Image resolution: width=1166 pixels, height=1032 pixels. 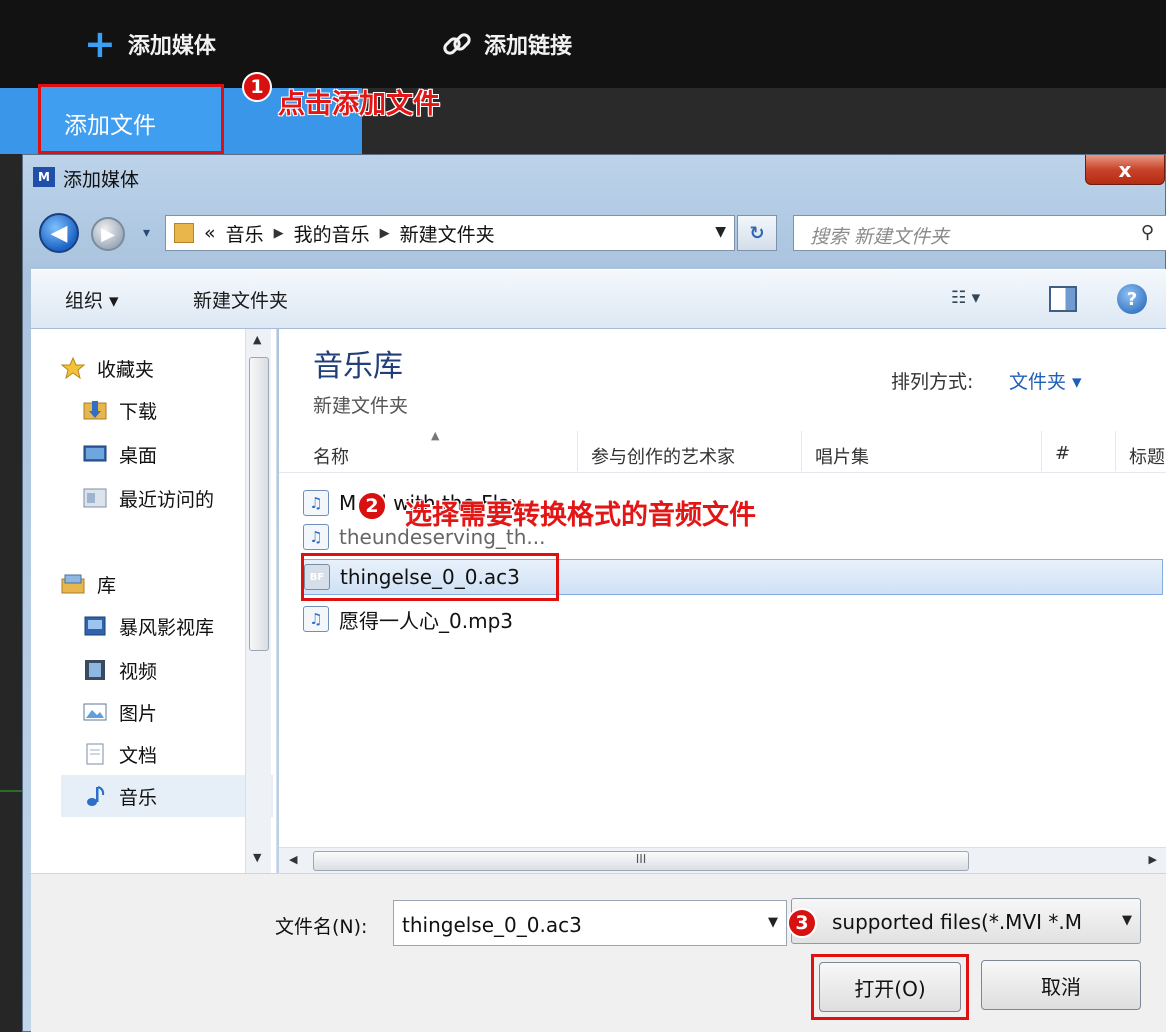 I want to click on search-placeholder: 搜索 新建文件夹, so click(x=880, y=237).